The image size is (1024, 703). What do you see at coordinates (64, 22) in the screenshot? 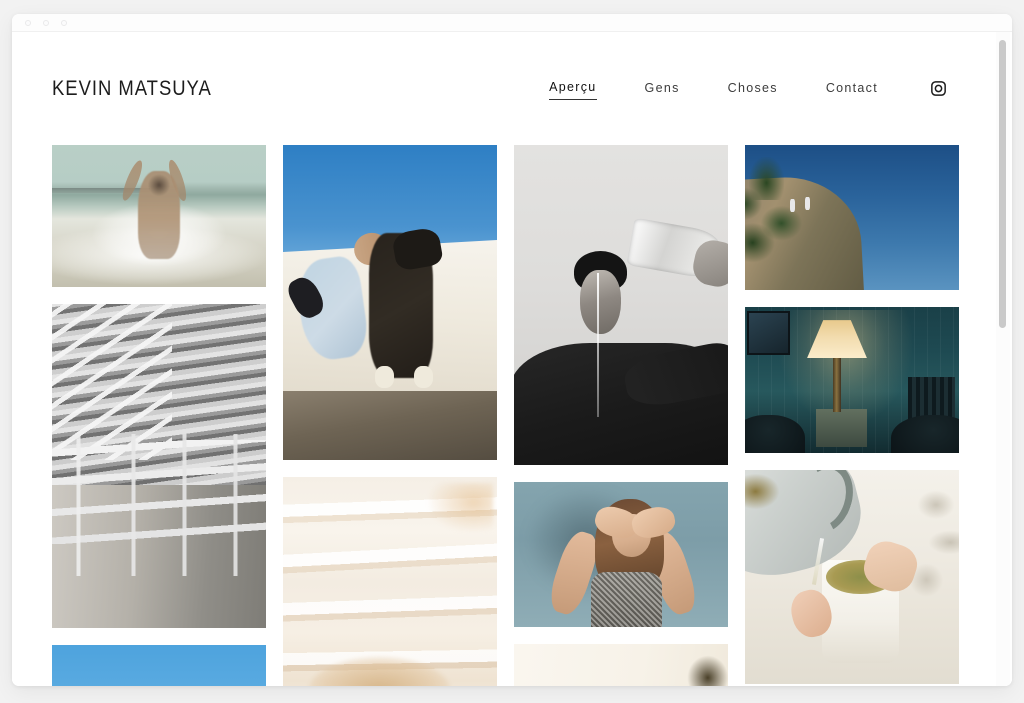
I see `window-dot-maximize` at bounding box center [64, 22].